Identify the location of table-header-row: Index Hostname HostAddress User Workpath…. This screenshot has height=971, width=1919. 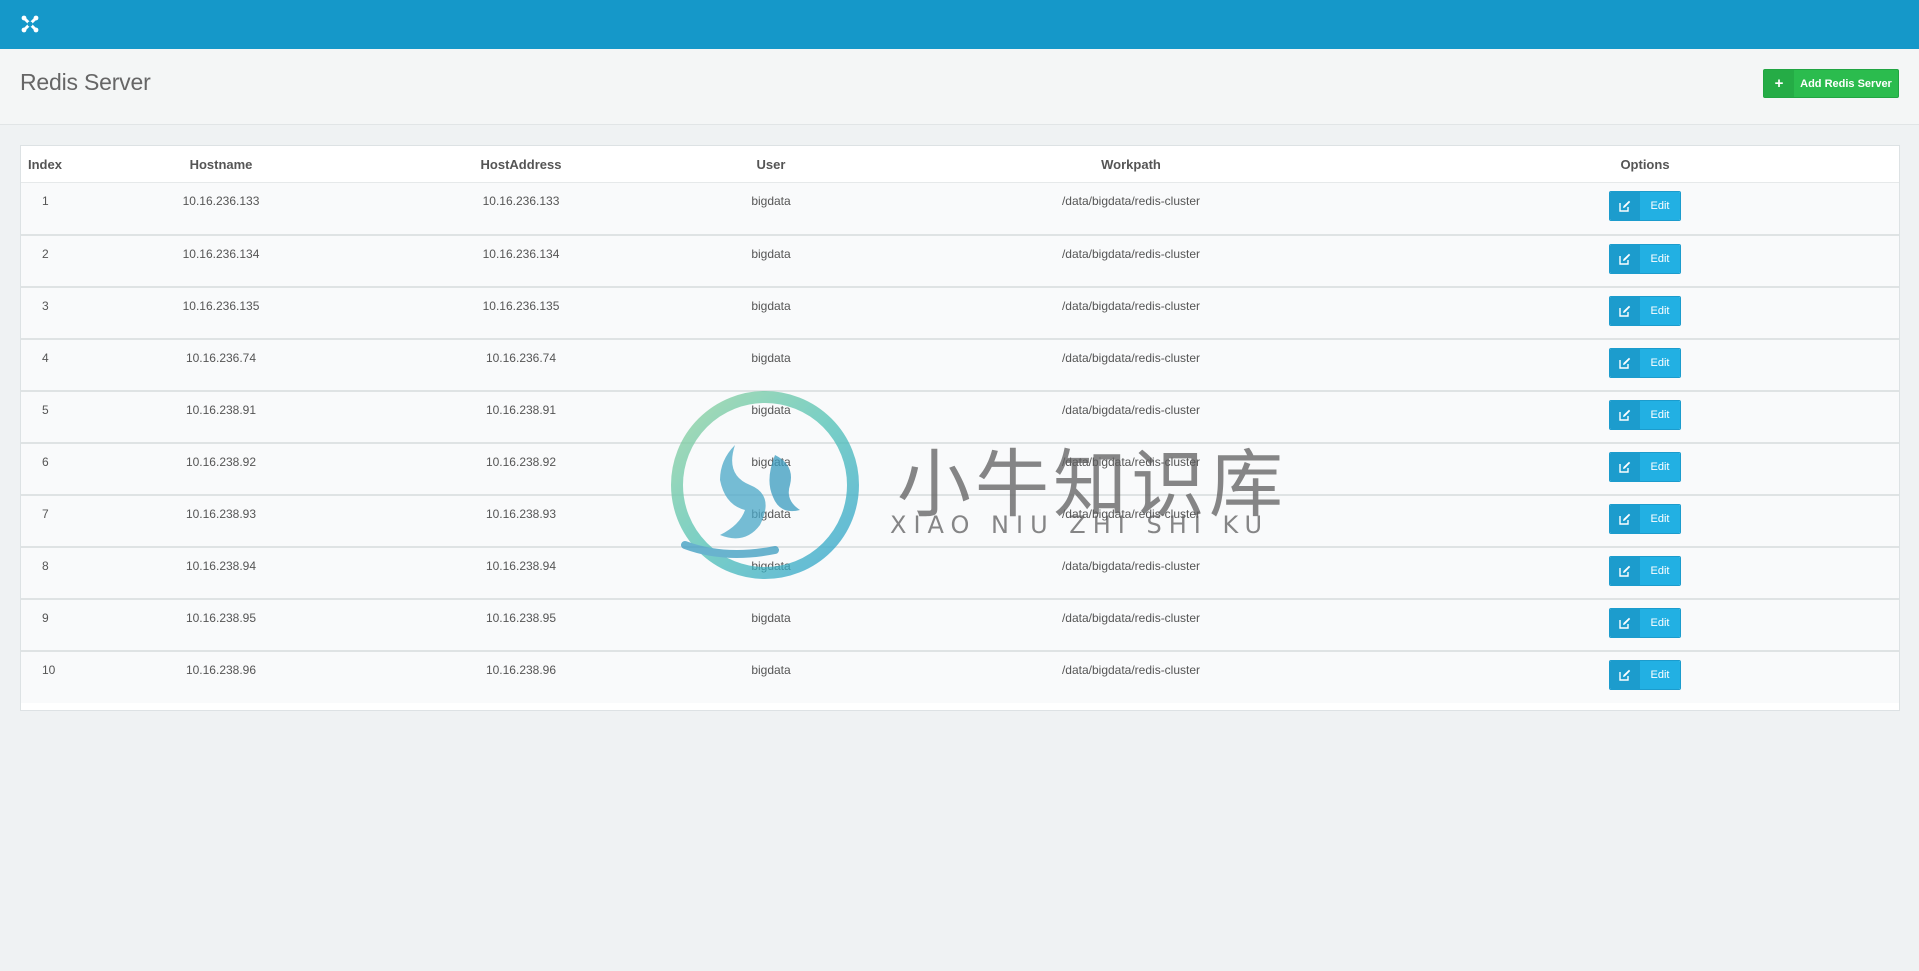
(960, 164).